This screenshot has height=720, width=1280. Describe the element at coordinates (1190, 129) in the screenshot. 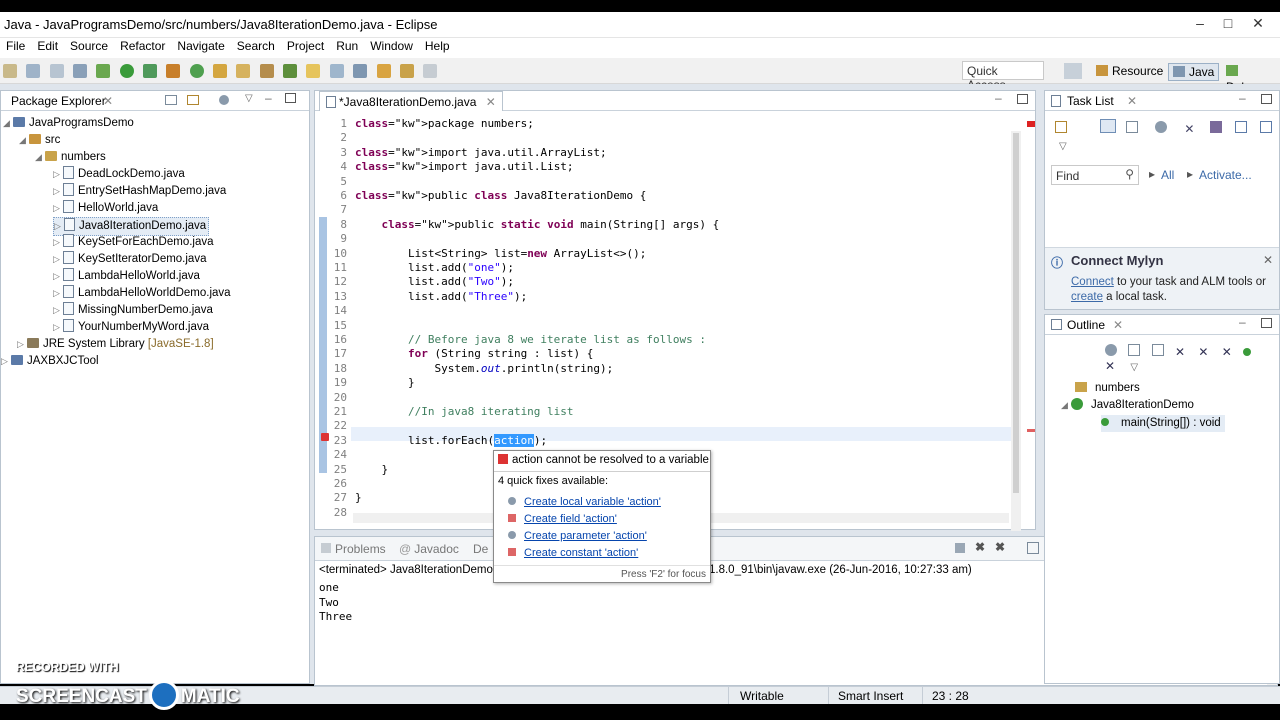

I see `hide-completed-icon: ✕` at that location.